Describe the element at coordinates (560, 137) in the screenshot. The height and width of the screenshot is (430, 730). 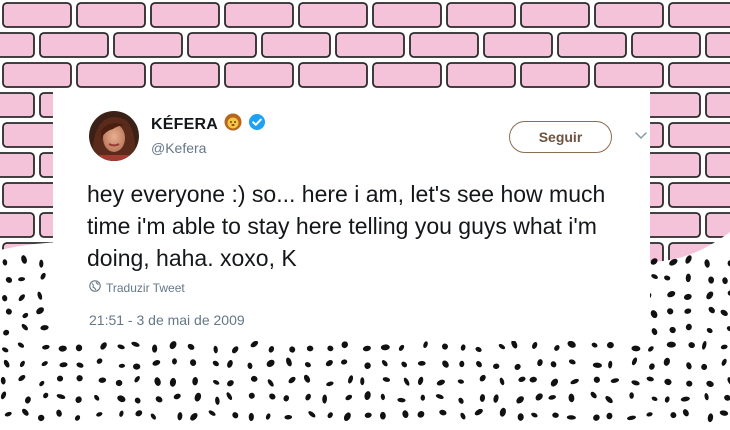
I see `follow-button: Seguir` at that location.